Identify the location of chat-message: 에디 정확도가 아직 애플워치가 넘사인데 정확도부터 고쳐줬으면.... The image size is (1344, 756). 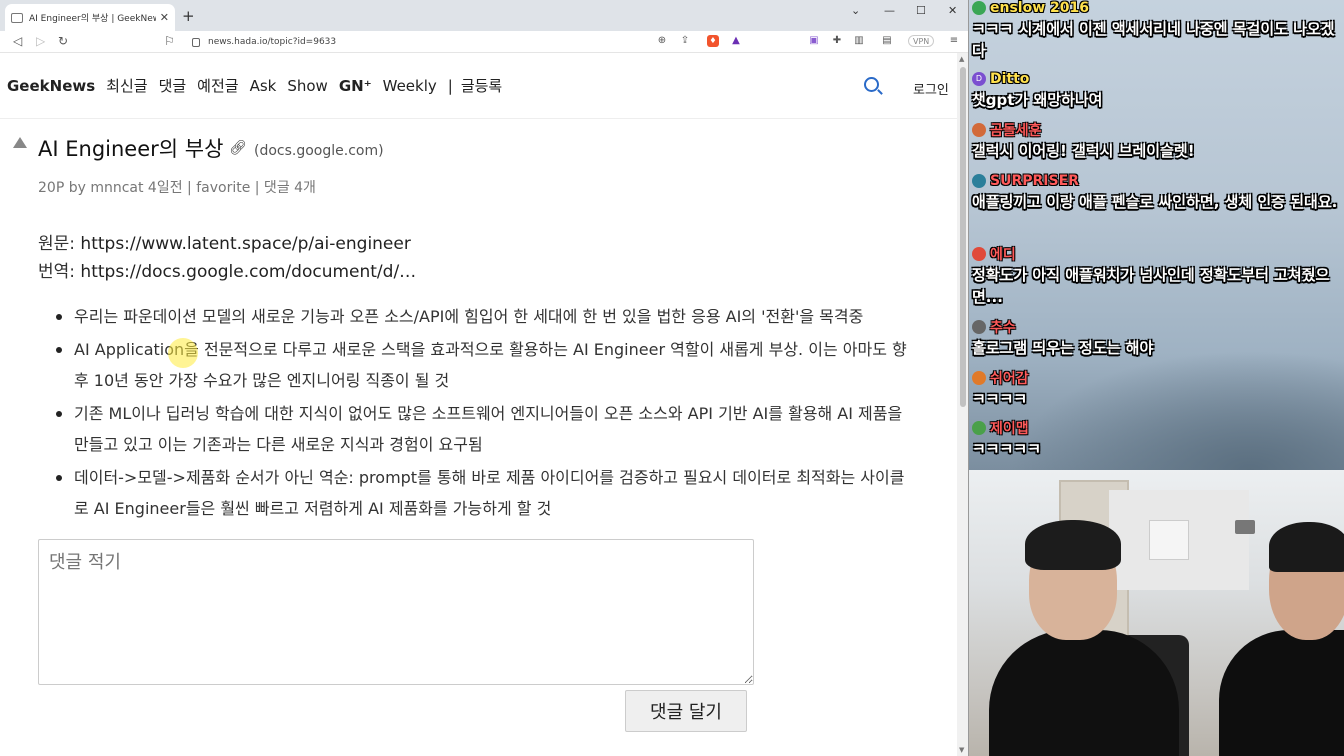
(1156, 276).